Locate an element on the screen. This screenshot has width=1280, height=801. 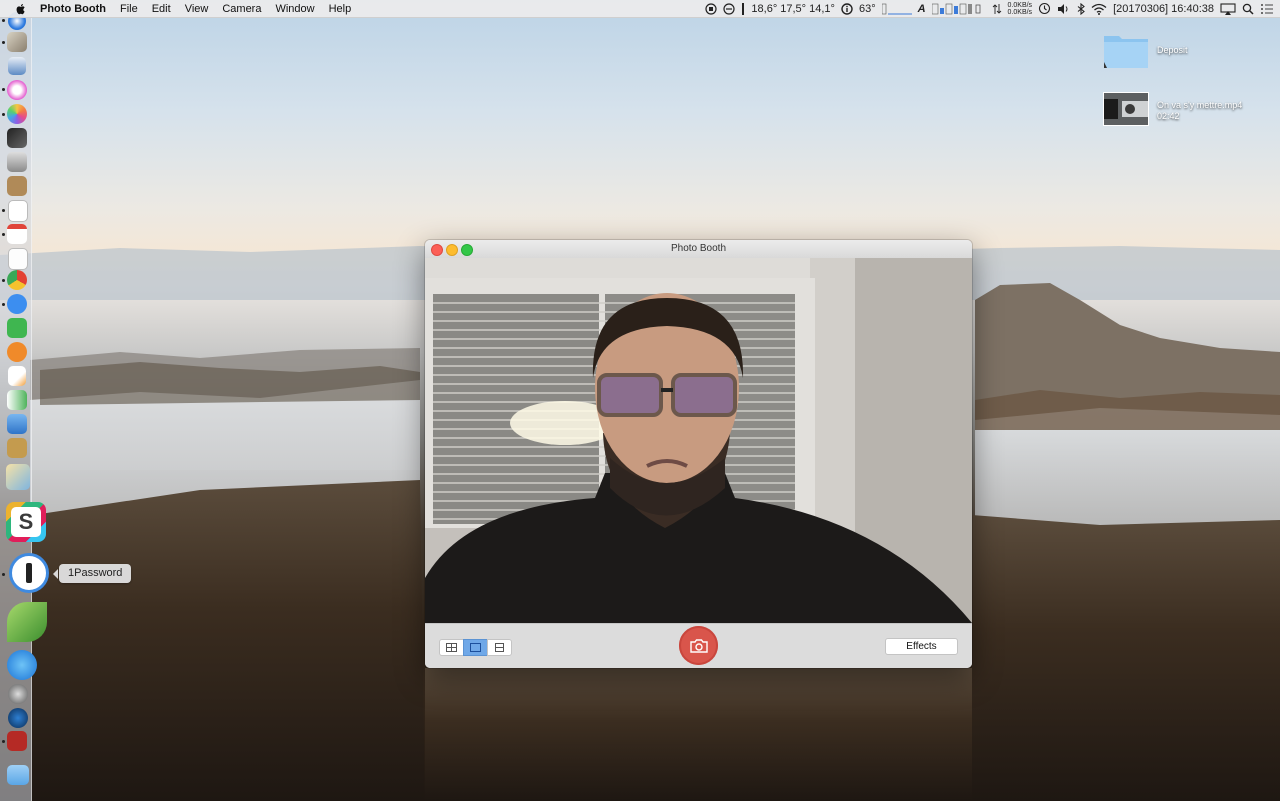
slack-letter-icon: S is located at coordinates (26, 522).